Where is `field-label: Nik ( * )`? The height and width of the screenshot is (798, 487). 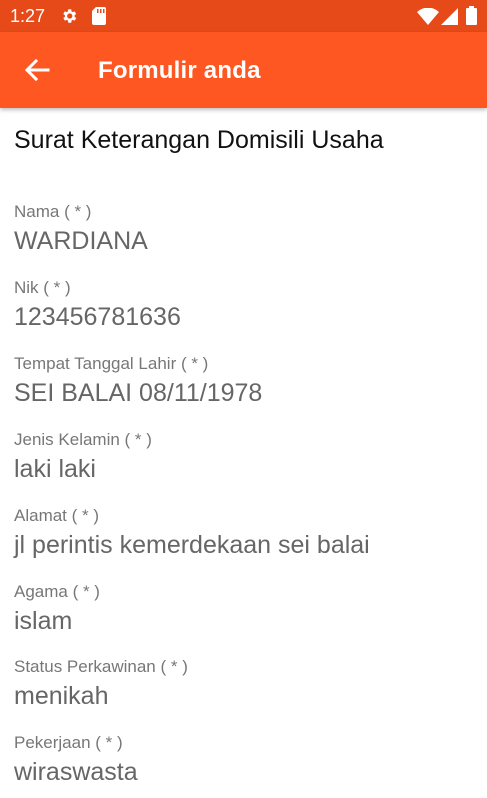
field-label: Nik ( * ) is located at coordinates (42, 287).